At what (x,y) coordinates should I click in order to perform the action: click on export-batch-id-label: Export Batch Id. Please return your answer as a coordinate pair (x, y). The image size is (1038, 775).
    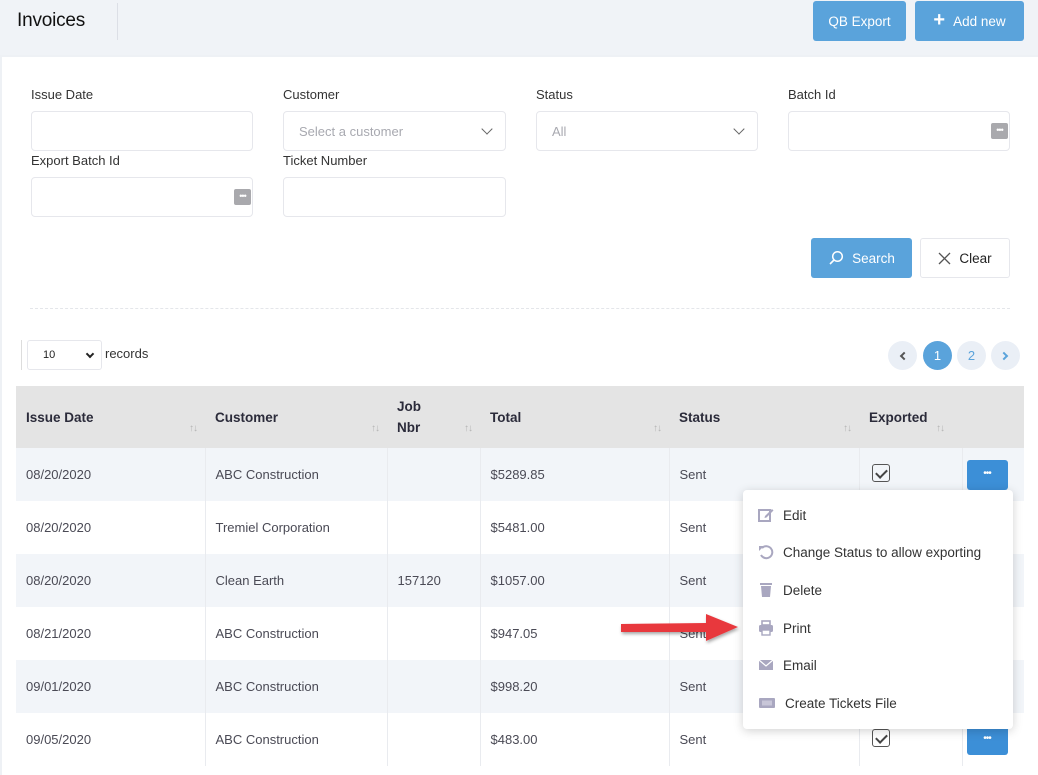
    Looking at the image, I should click on (75, 160).